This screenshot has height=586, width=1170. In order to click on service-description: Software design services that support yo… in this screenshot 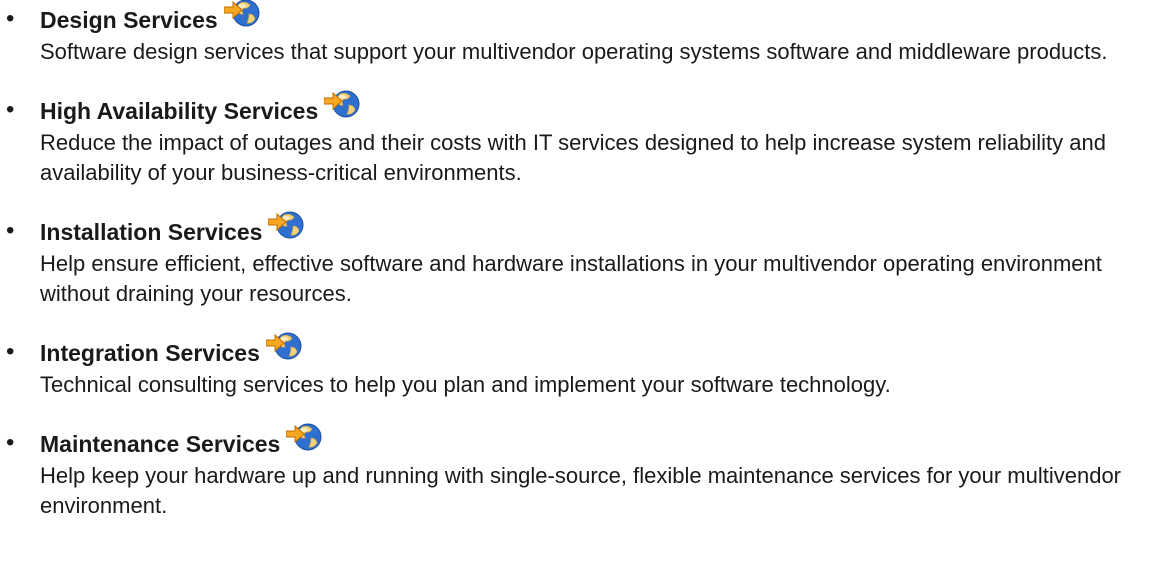, I will do `click(574, 51)`.